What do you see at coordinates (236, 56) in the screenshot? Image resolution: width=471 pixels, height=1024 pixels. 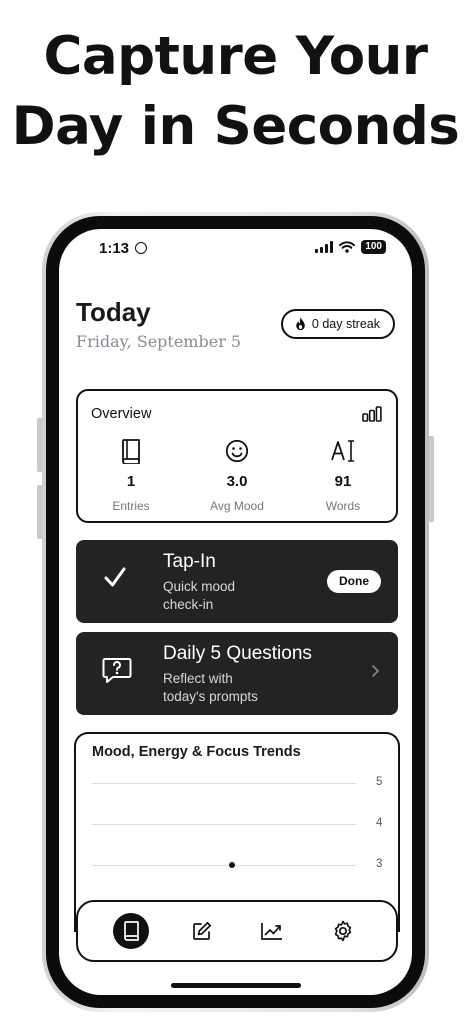 I see `headline-line-1: Capture Your` at bounding box center [236, 56].